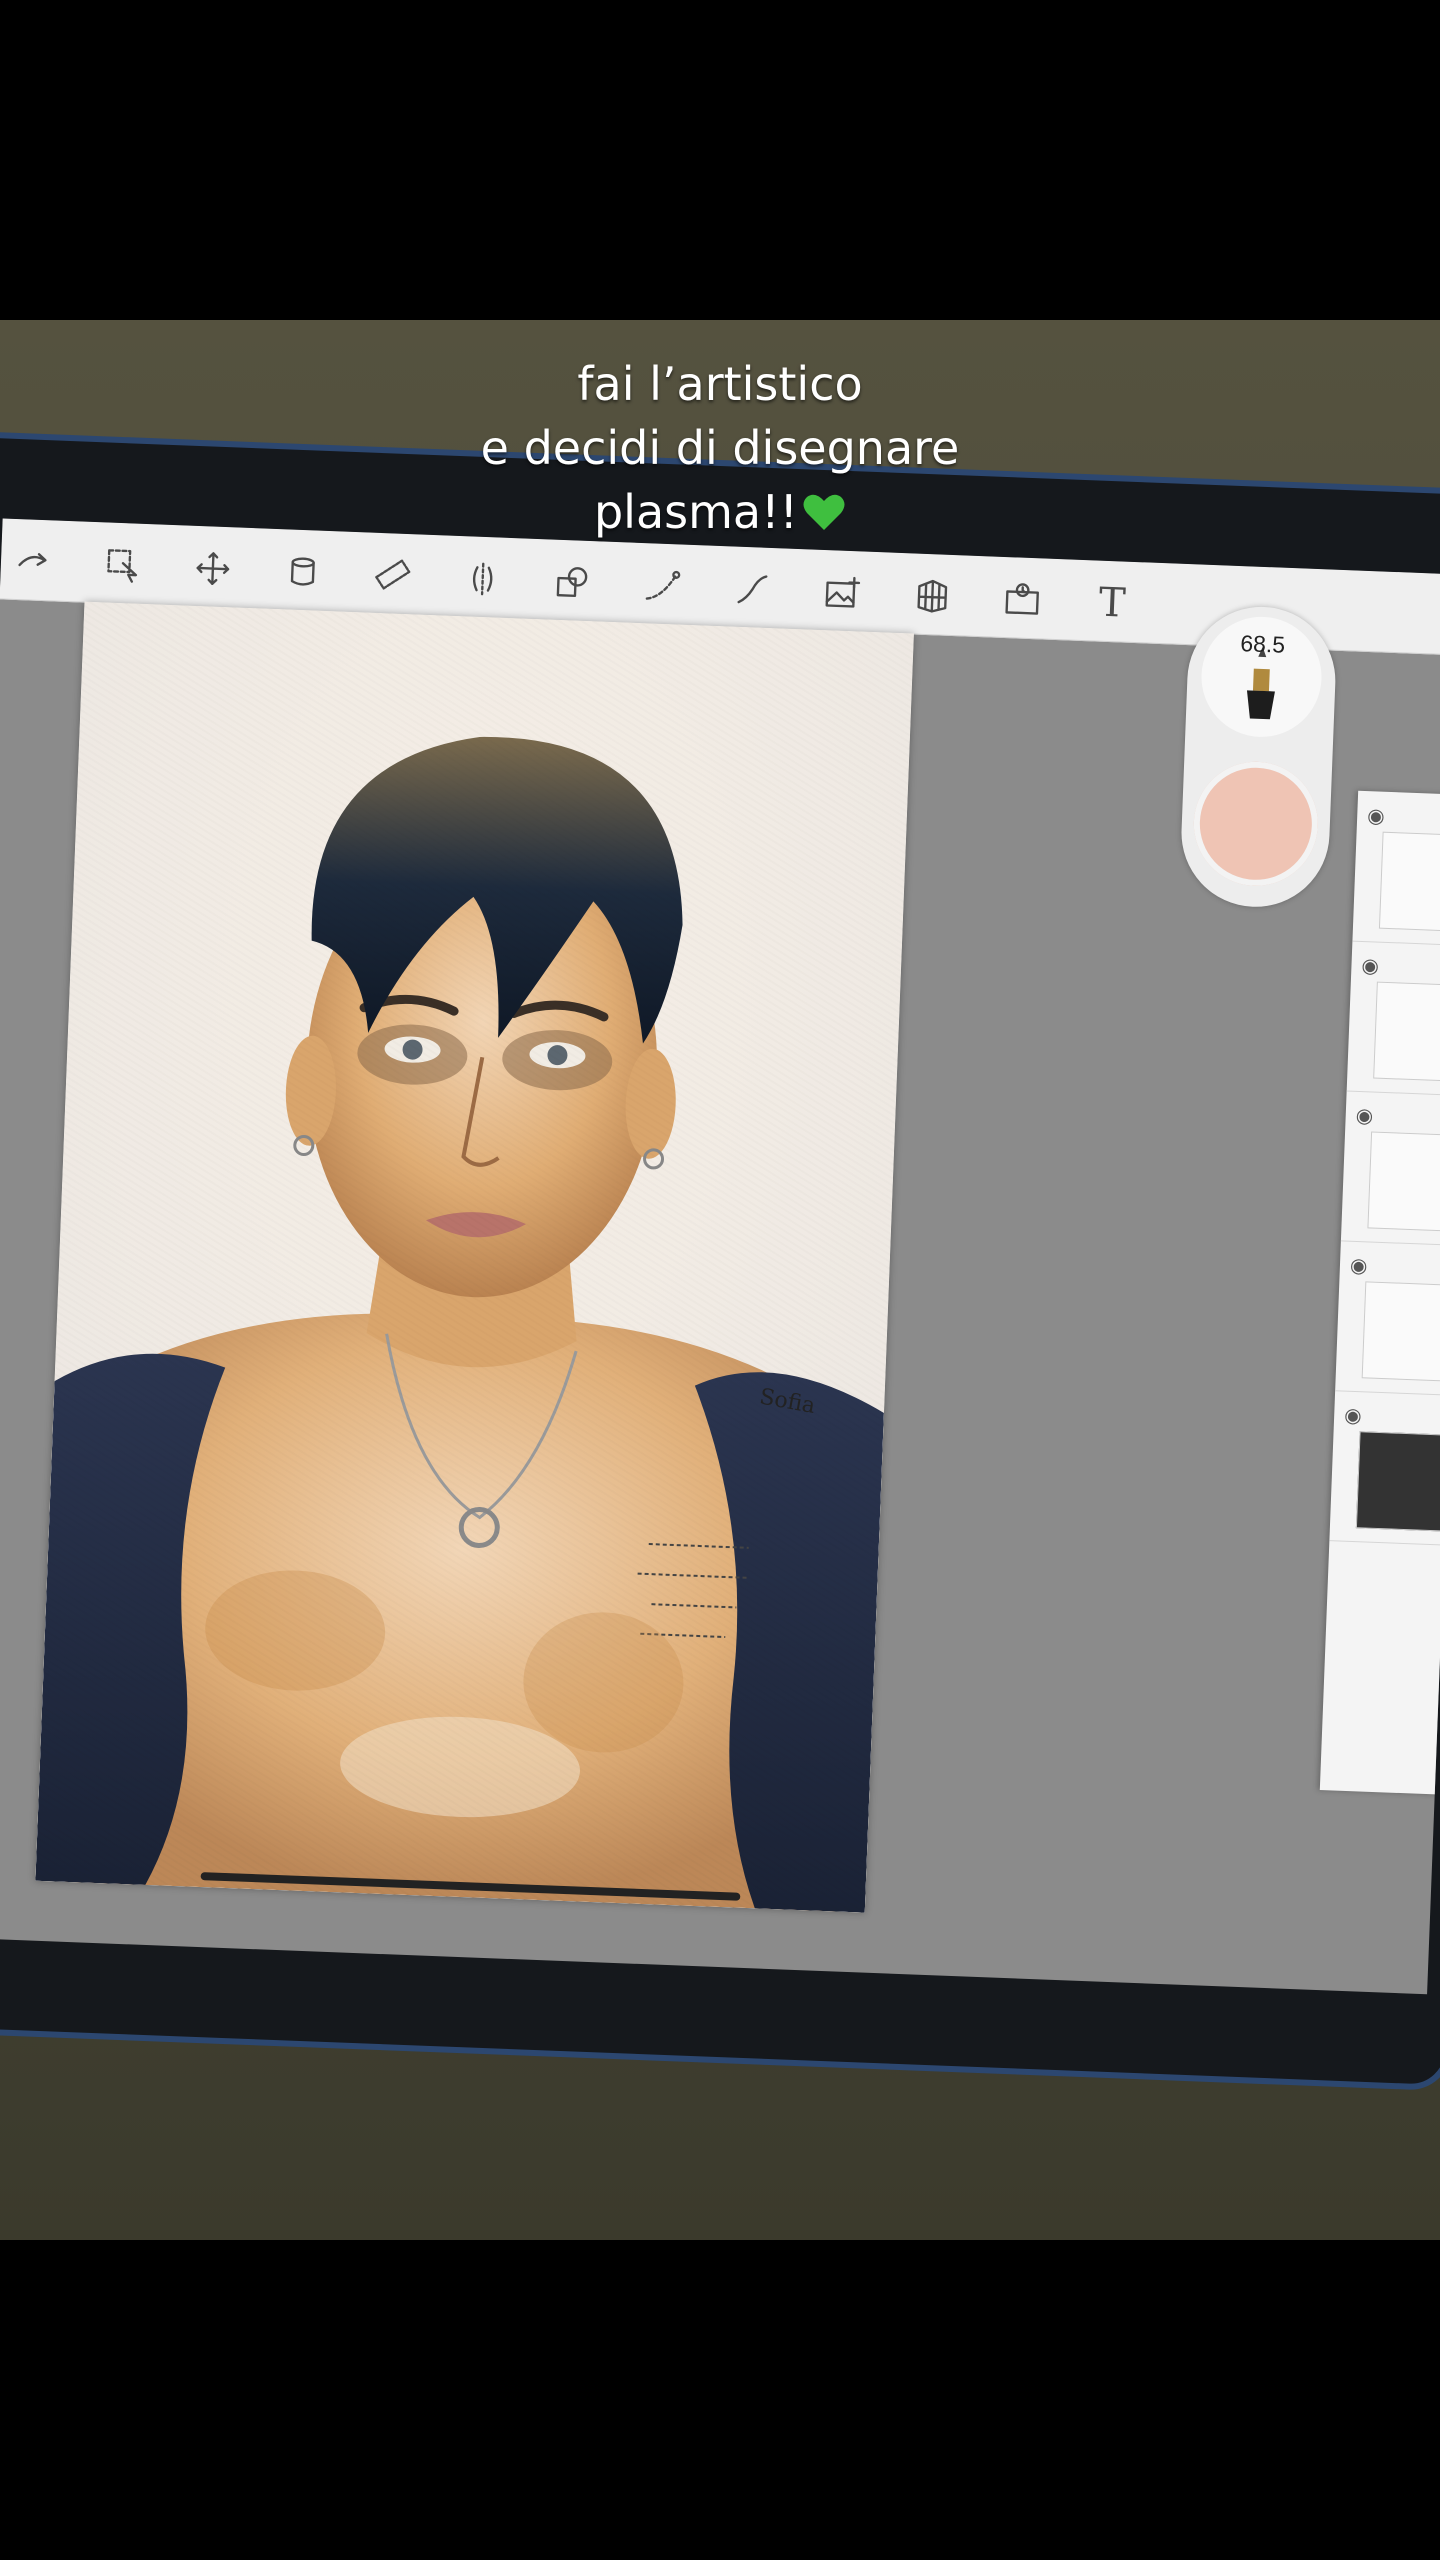  Describe the element at coordinates (843, 593) in the screenshot. I see `image-icon` at that location.